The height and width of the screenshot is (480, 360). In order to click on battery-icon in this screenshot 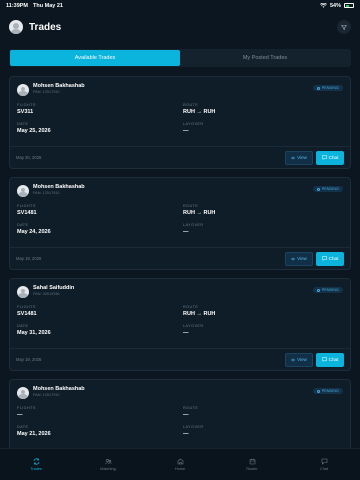, I will do `click(349, 5)`.